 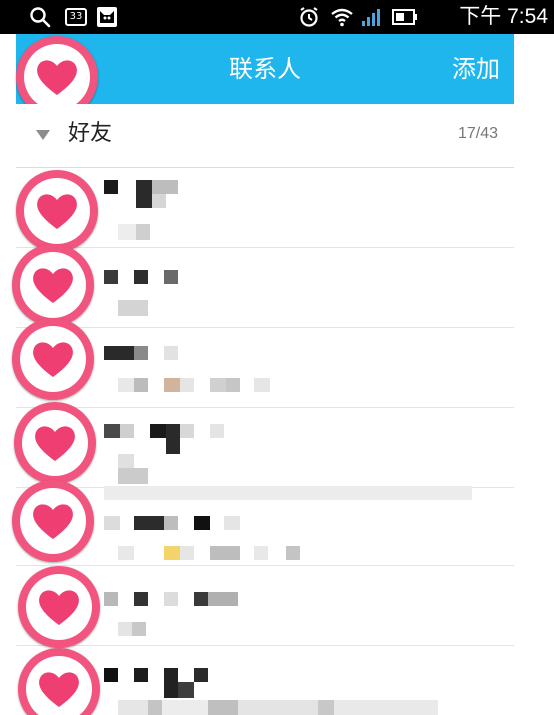 What do you see at coordinates (309, 17) in the screenshot?
I see `alarm-icon` at bounding box center [309, 17].